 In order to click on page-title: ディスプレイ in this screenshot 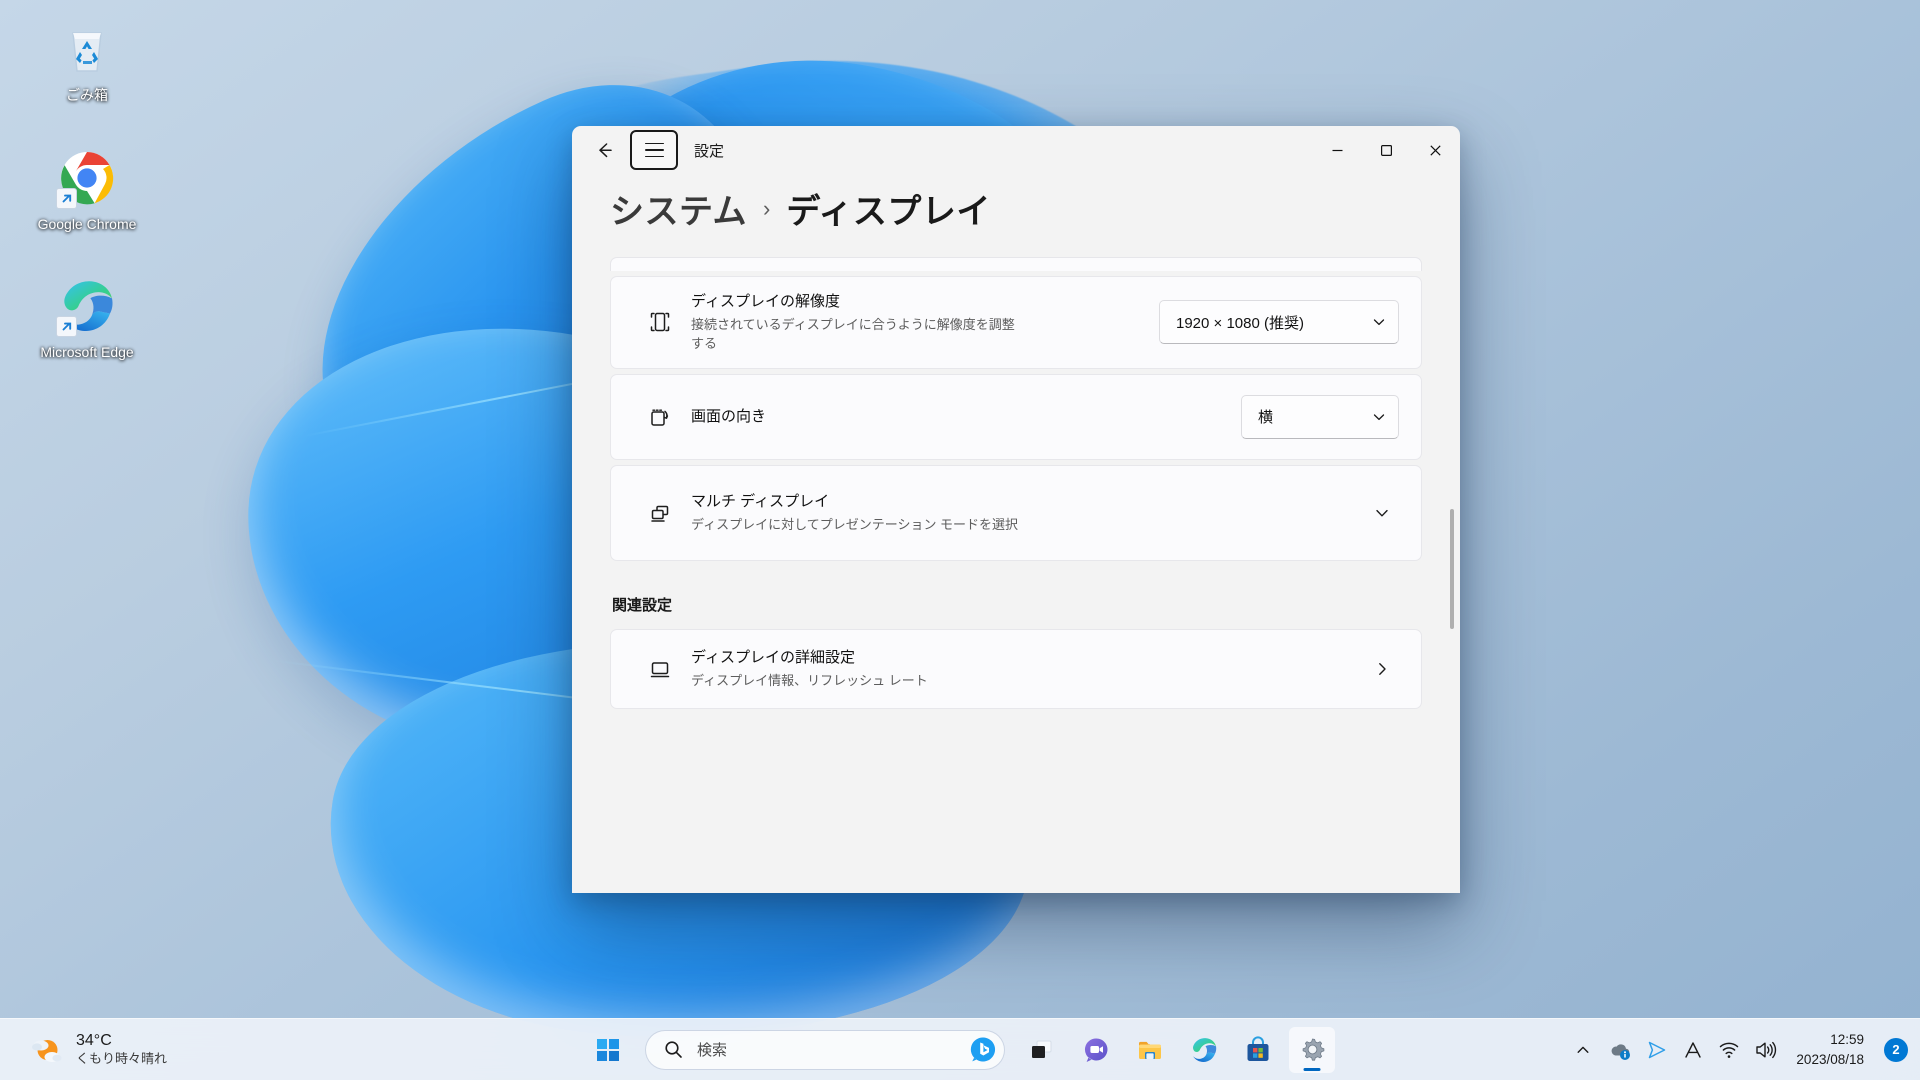, I will do `click(888, 212)`.